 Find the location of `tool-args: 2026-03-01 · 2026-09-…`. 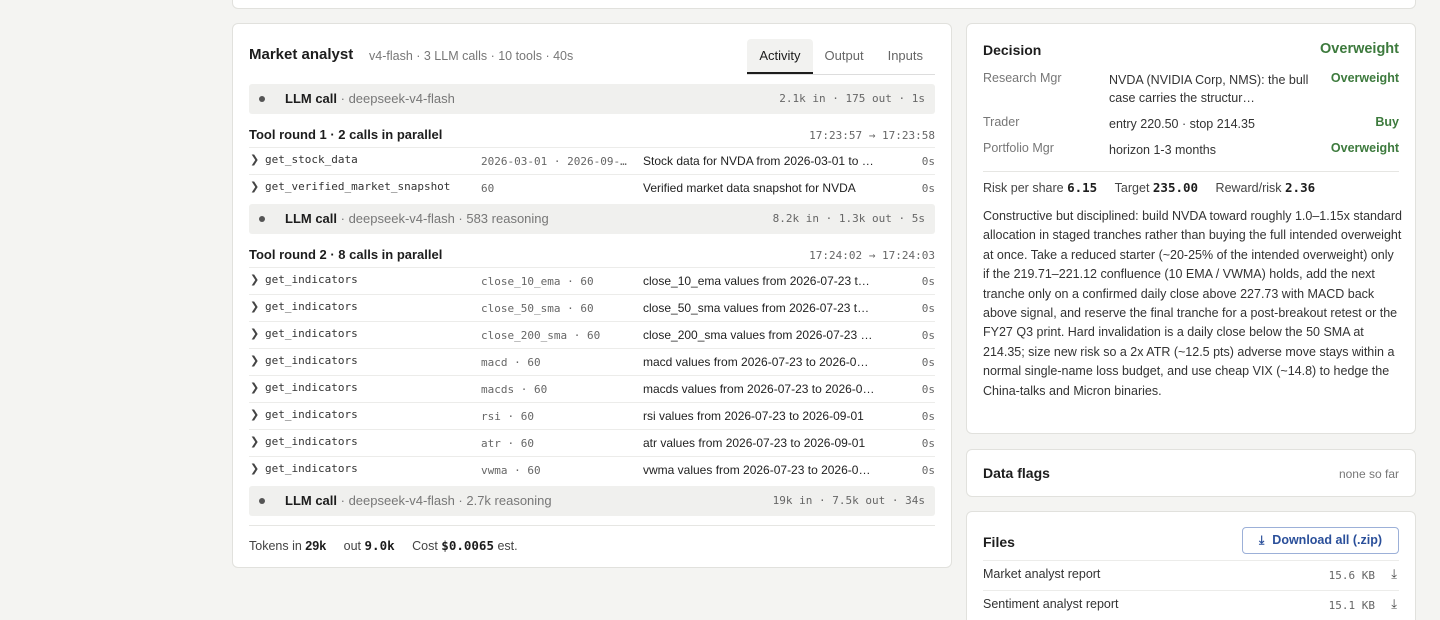

tool-args: 2026-03-01 · 2026-09-… is located at coordinates (554, 161).